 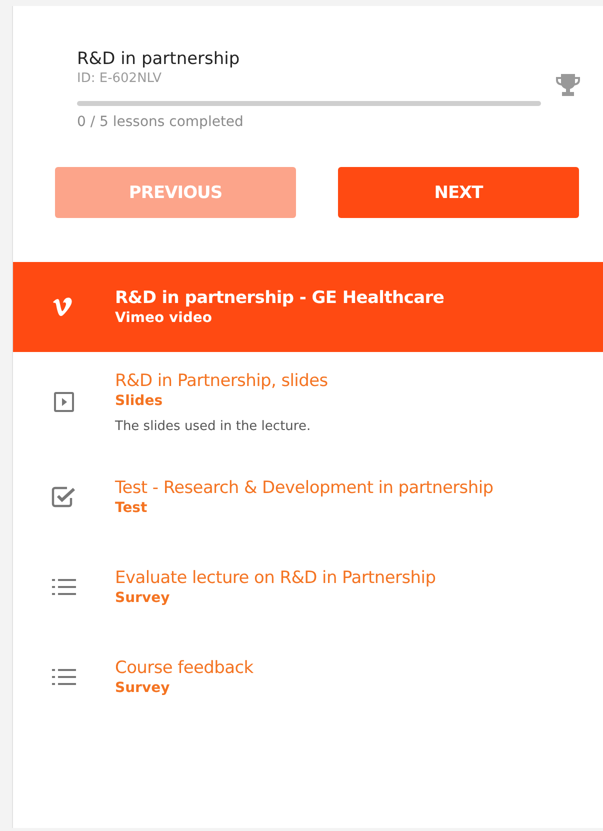 What do you see at coordinates (279, 297) in the screenshot?
I see `lesson-title: R&D in partnership - GE Healthcare` at bounding box center [279, 297].